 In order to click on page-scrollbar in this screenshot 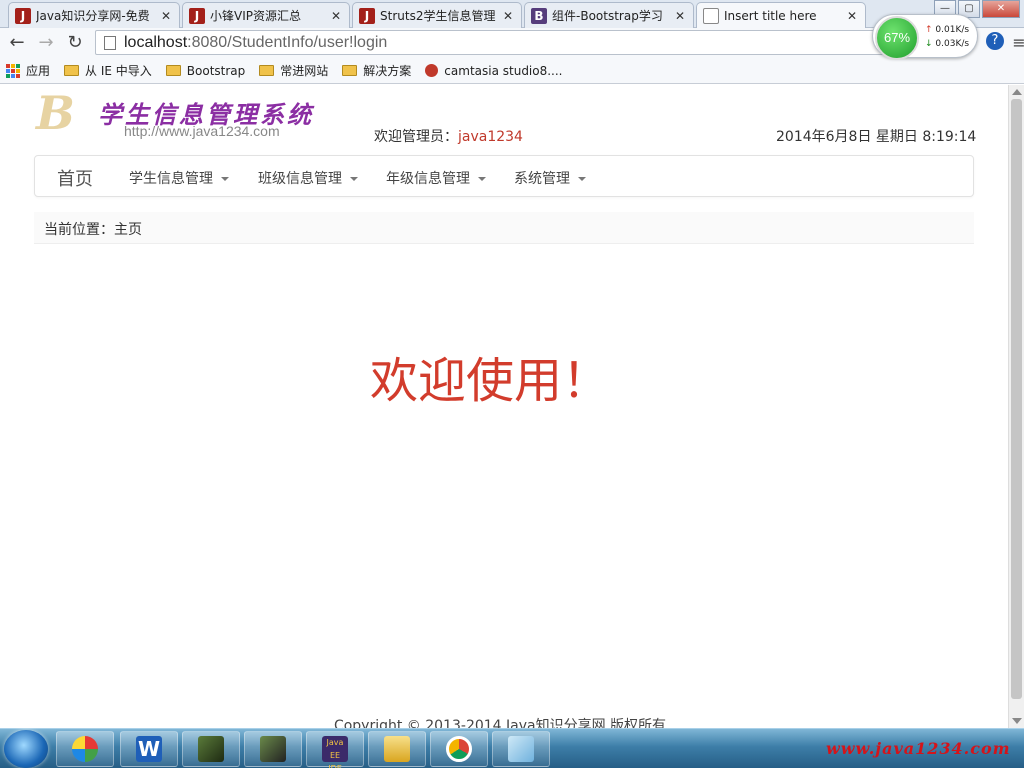, I will do `click(1016, 406)`.